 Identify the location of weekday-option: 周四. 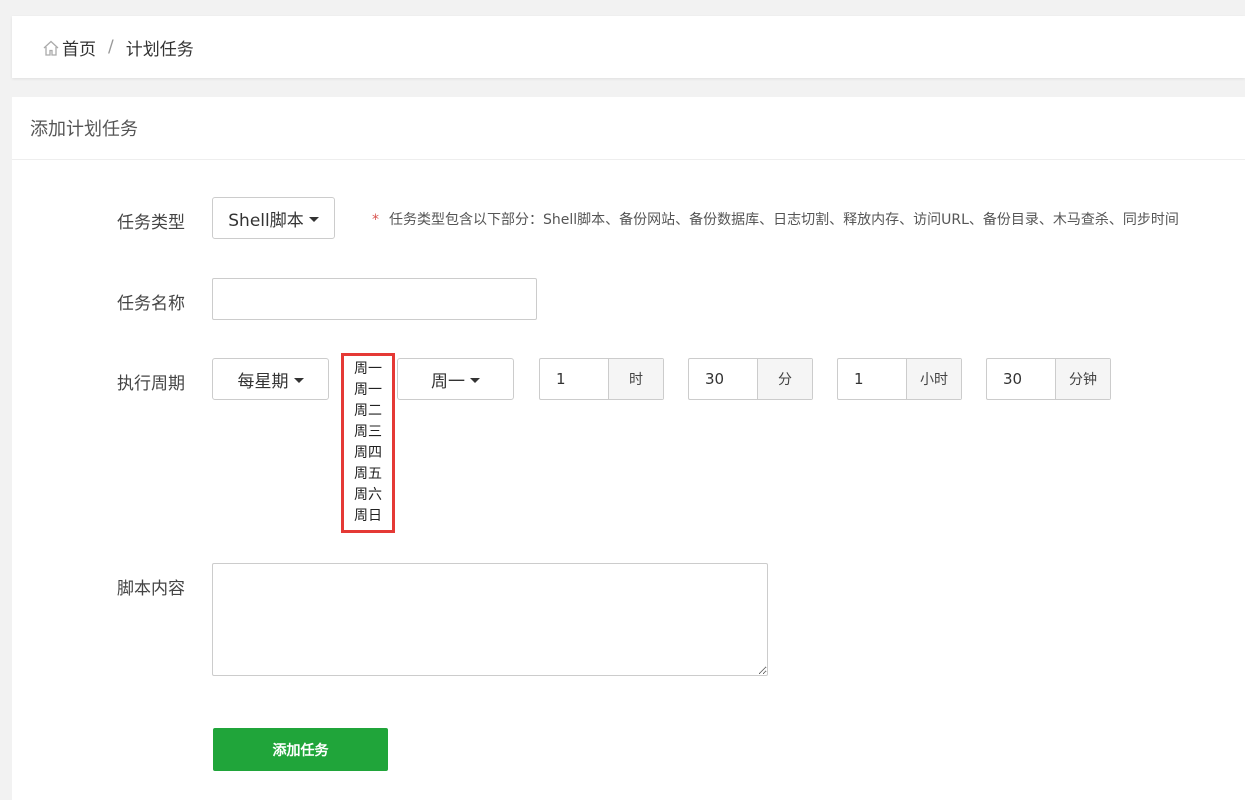
(368, 453).